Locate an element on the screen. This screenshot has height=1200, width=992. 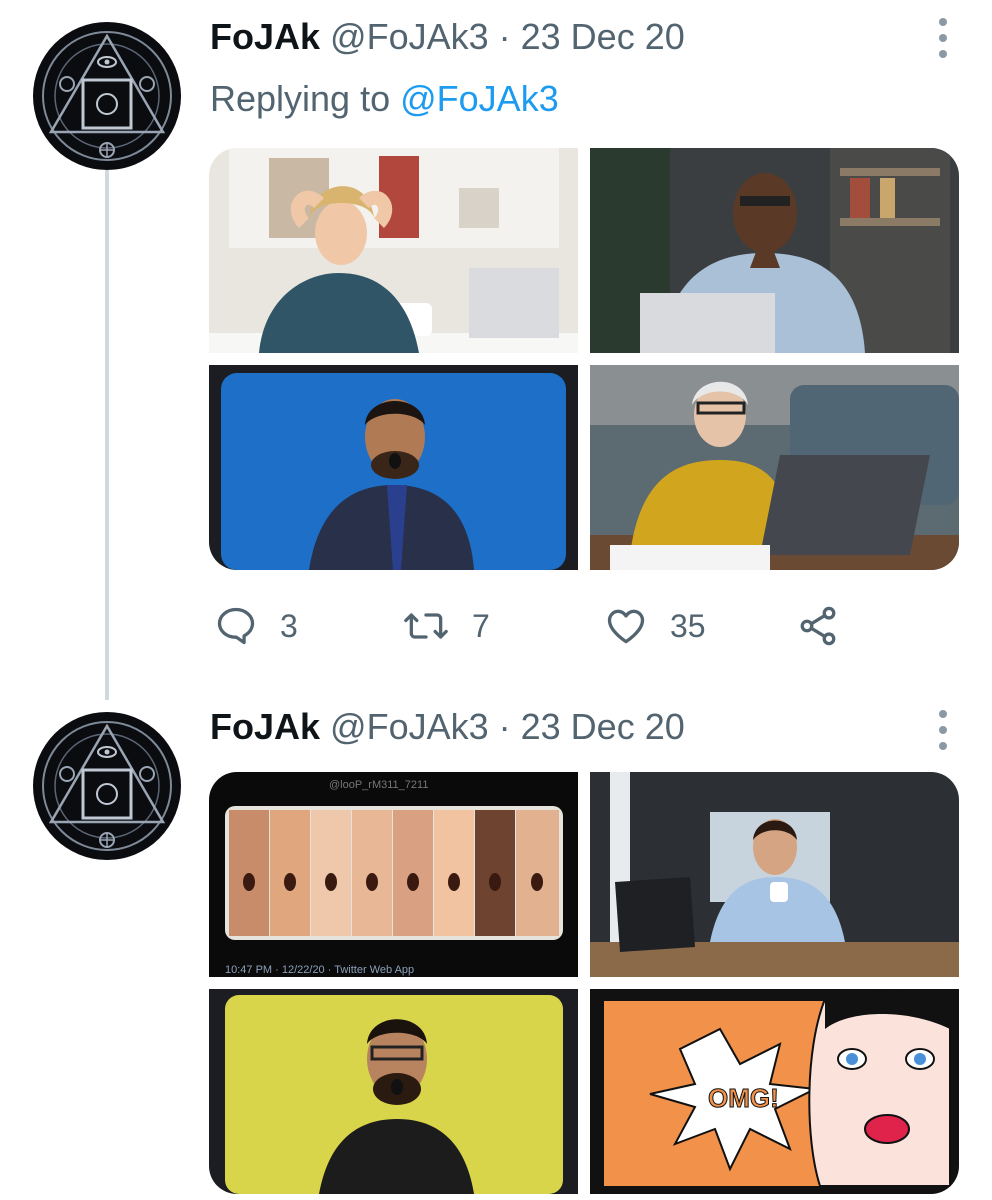
media-man-worried-laptop is located at coordinates (774, 250).